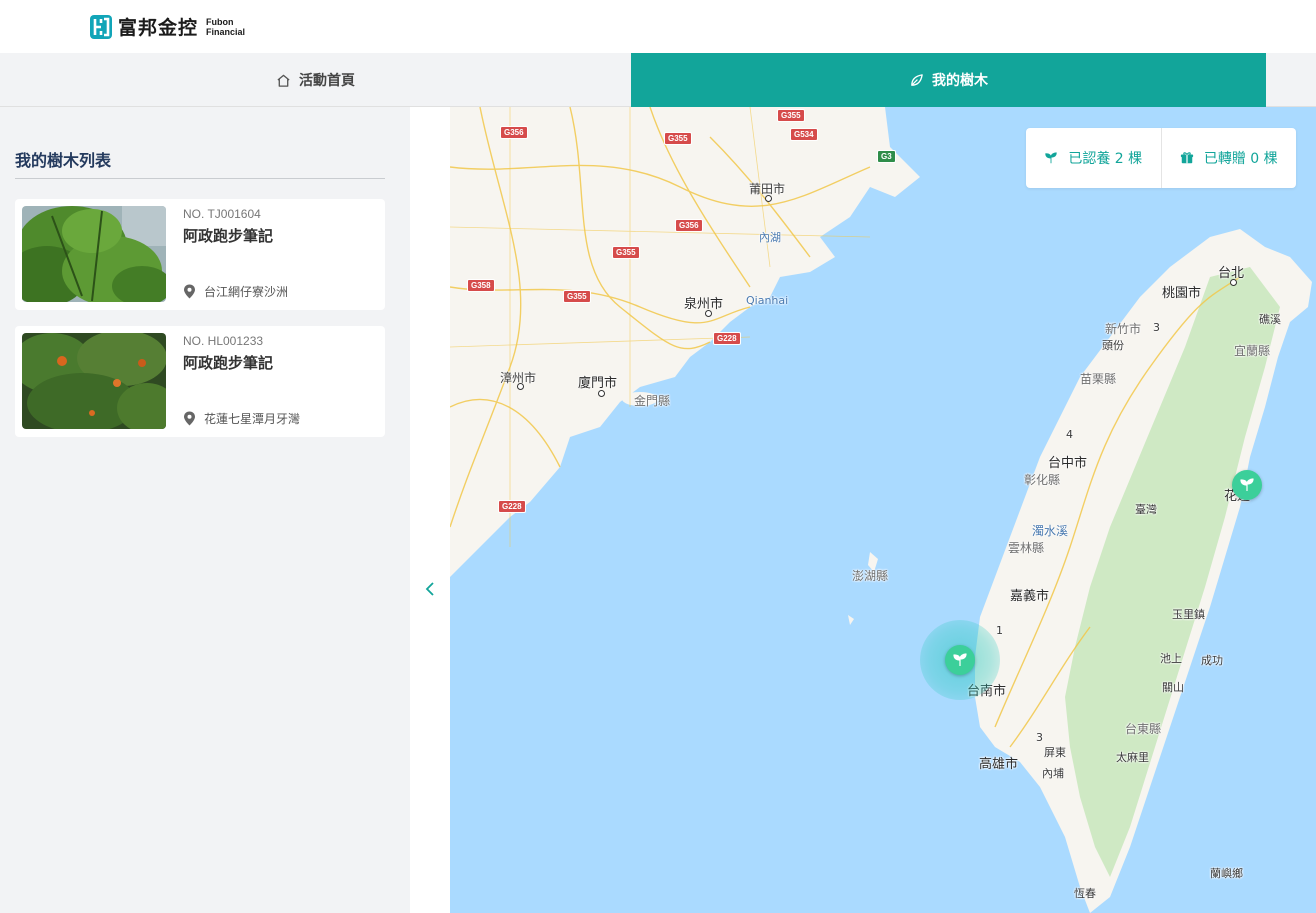 This screenshot has width=1316, height=913. What do you see at coordinates (1146, 509) in the screenshot?
I see `map-label-taiwan: 臺灣` at bounding box center [1146, 509].